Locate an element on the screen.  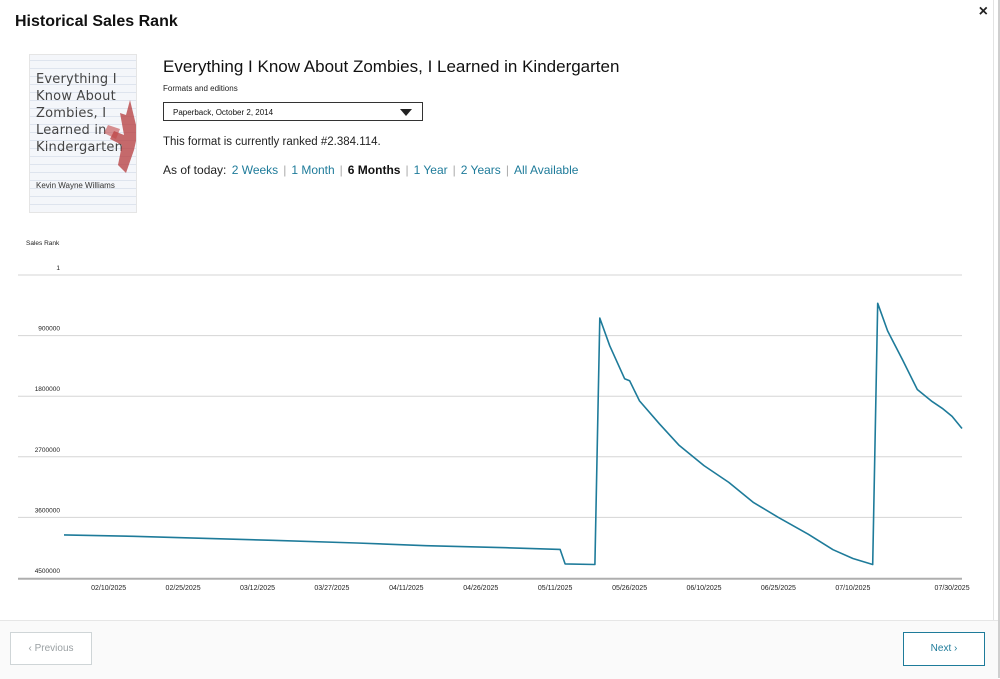
bloody-hand-icon is located at coordinates (120, 136).